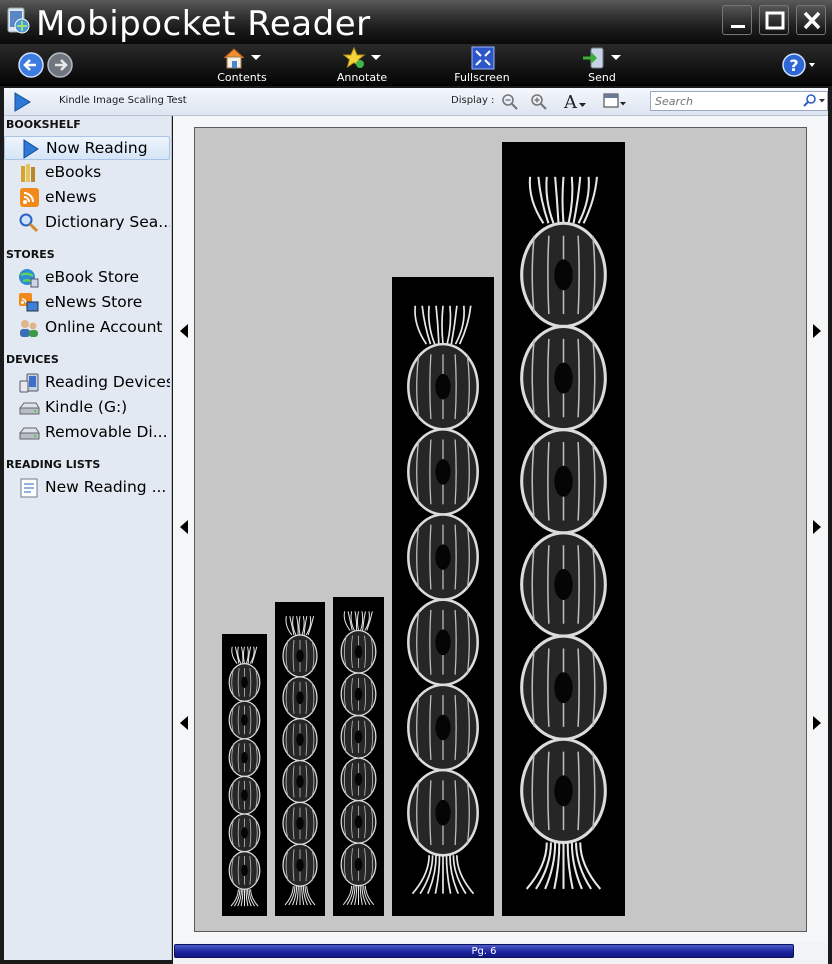 Image resolution: width=832 pixels, height=964 pixels. I want to click on back-arrow-icon, so click(31, 65).